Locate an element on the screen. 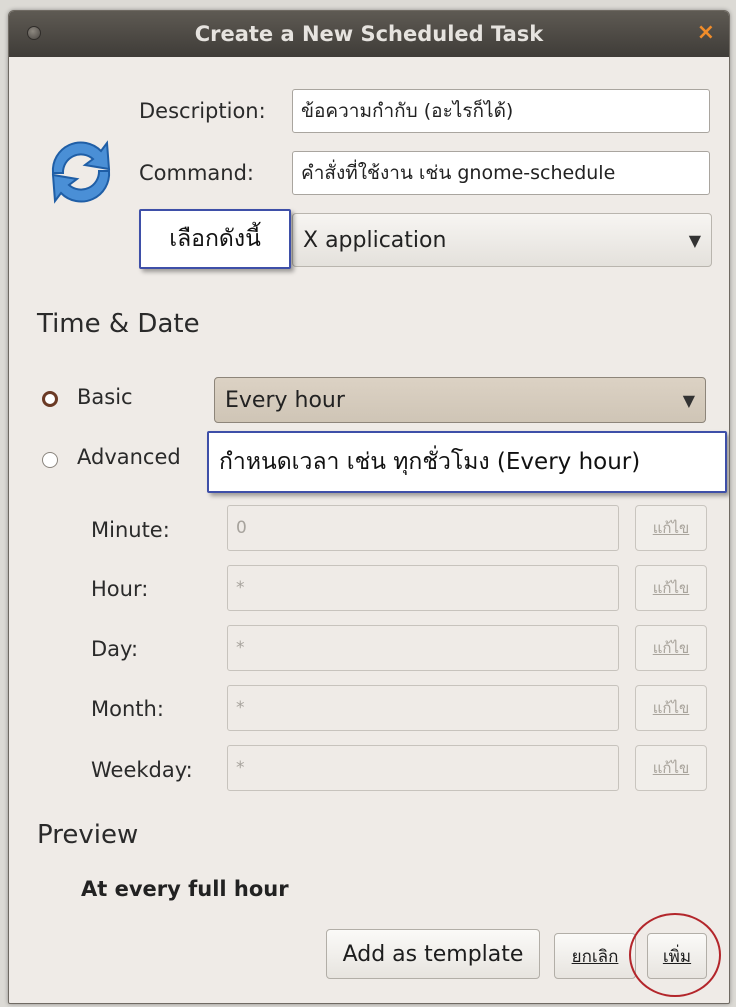  day-edit-button: แก้ไข is located at coordinates (671, 648).